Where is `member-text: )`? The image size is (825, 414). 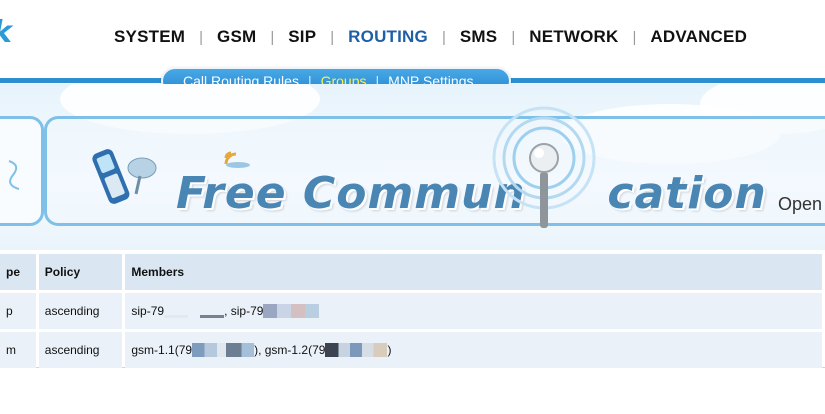 member-text: ) is located at coordinates (389, 349).